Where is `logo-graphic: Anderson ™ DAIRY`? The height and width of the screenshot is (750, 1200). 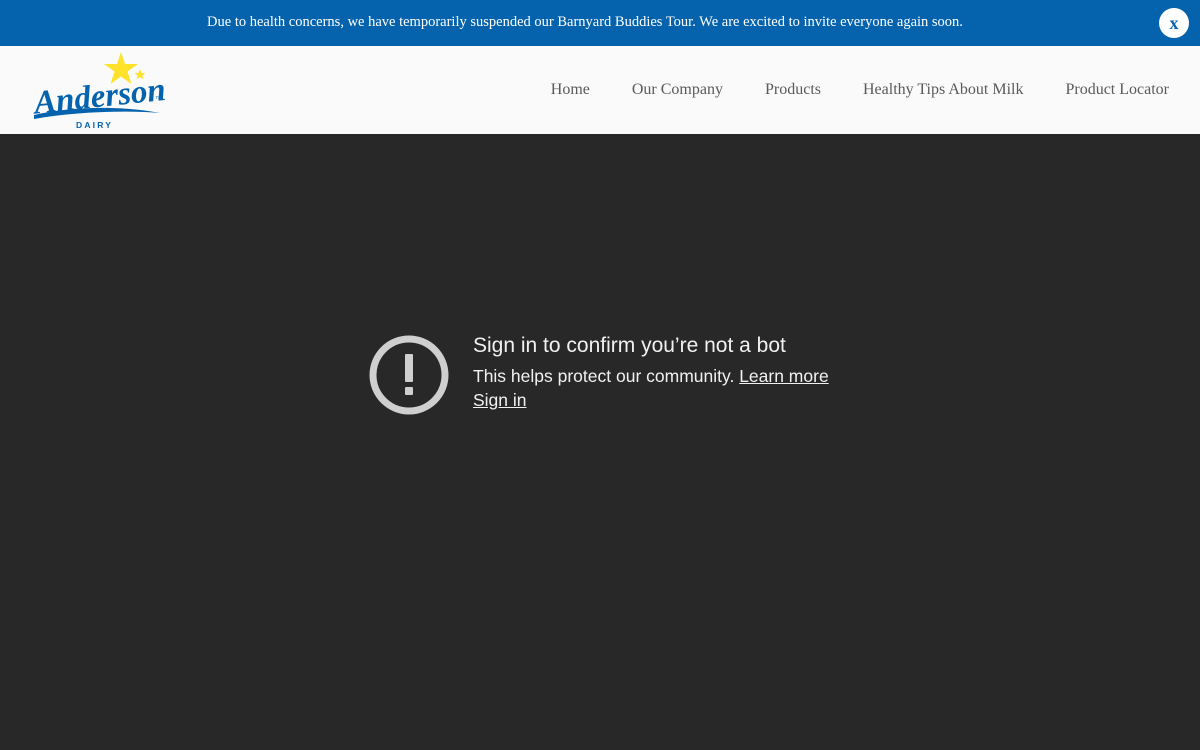
logo-graphic: Anderson ™ DAIRY is located at coordinates (98, 91).